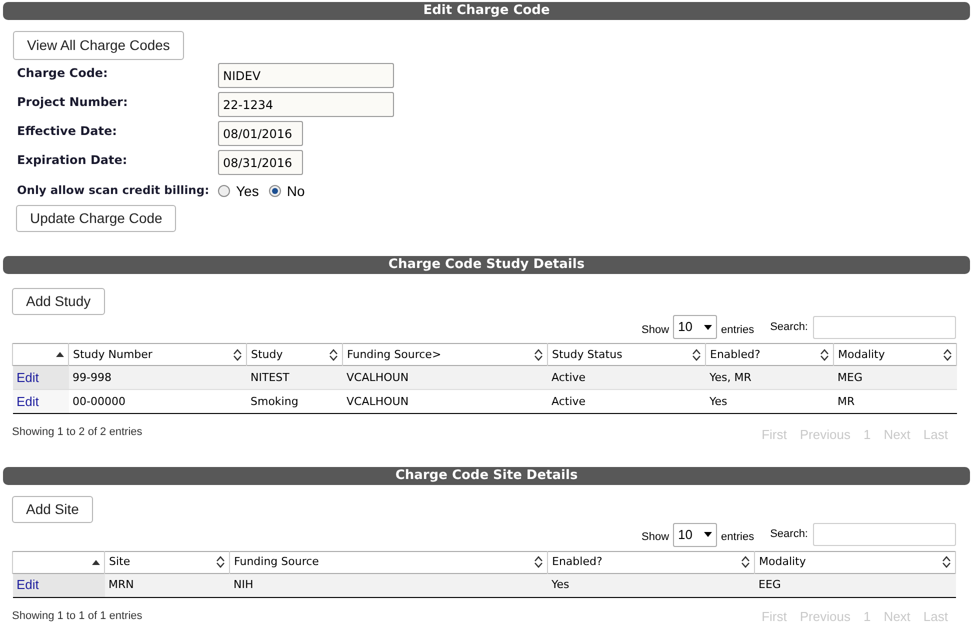 The image size is (973, 642). I want to click on button: Update Charge Code, so click(96, 218).